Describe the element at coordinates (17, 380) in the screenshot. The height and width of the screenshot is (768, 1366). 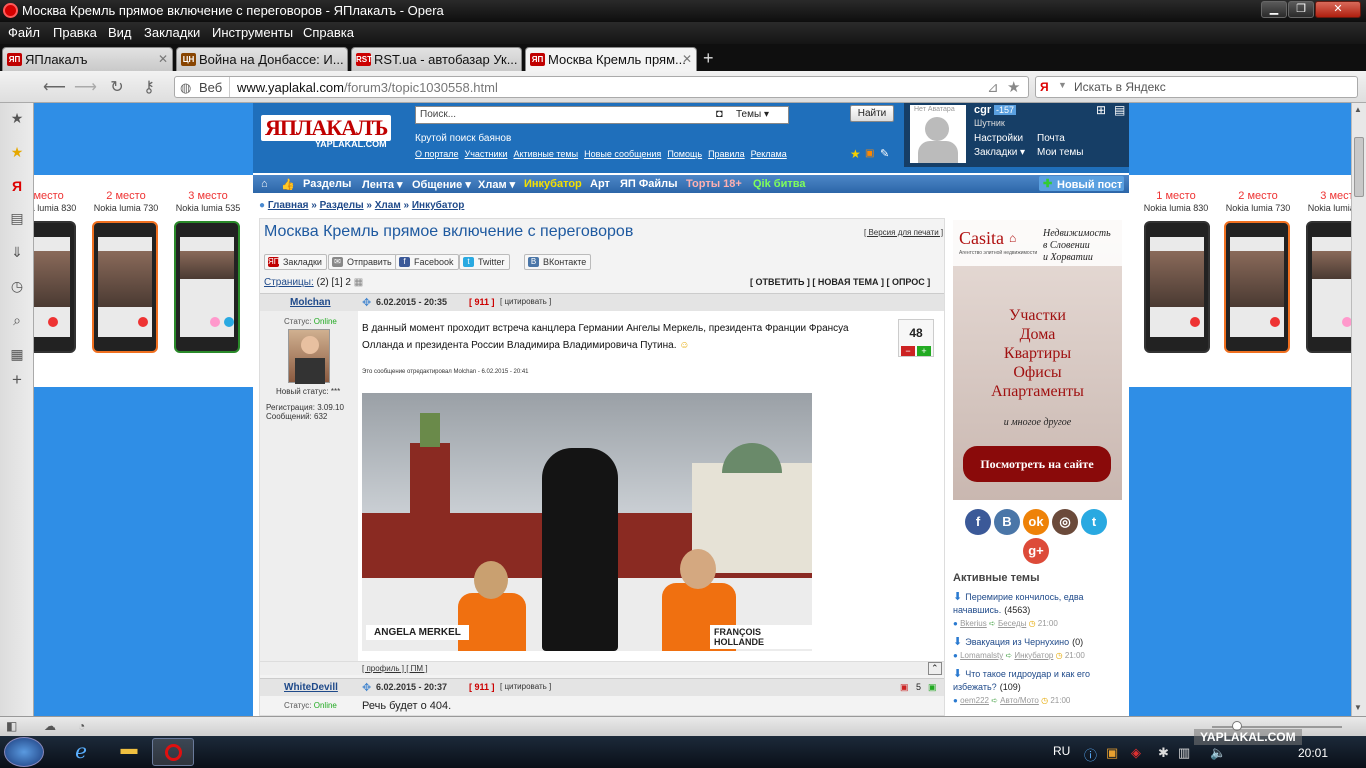
I see `add-panel-icon: +` at that location.